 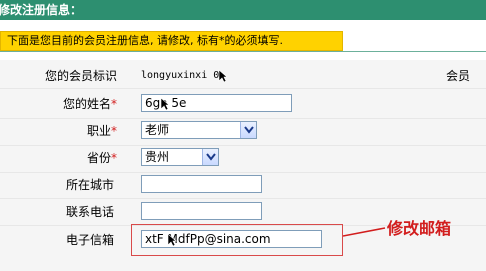 What do you see at coordinates (89, 240) in the screenshot?
I see `email-label: 电子信箱` at bounding box center [89, 240].